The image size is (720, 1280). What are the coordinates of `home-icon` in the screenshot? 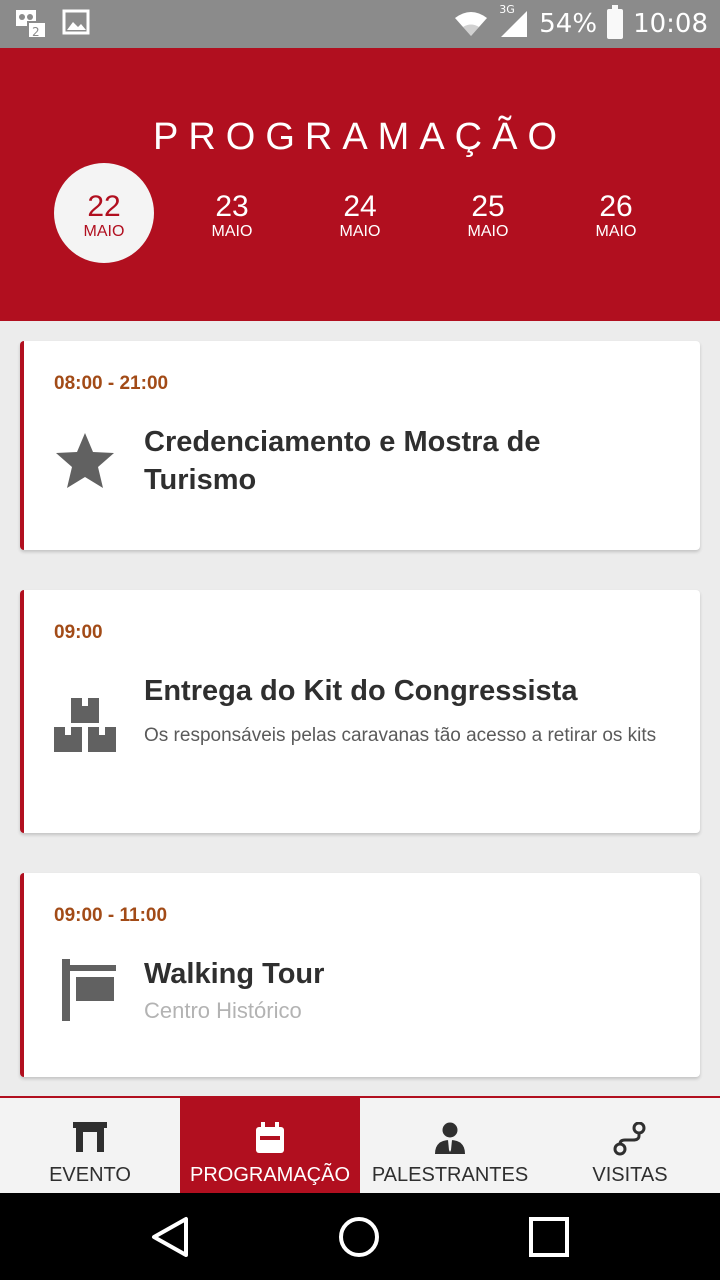 It's located at (359, 1237).